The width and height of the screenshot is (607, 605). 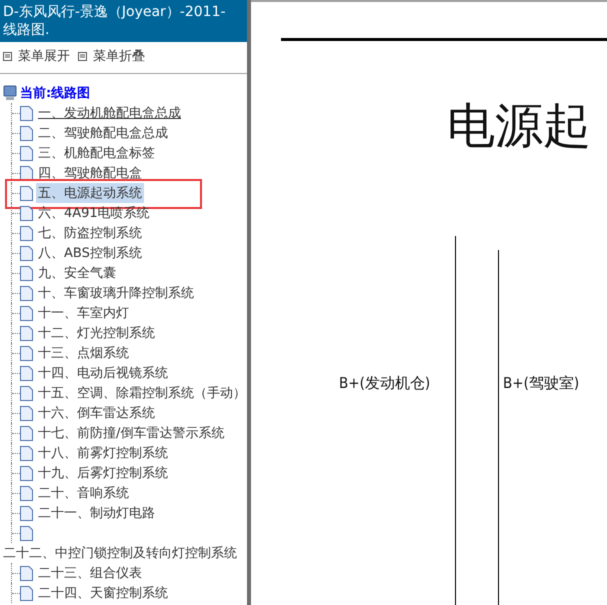 I want to click on tree-item: 十四、电动后视镜系统, so click(x=103, y=373).